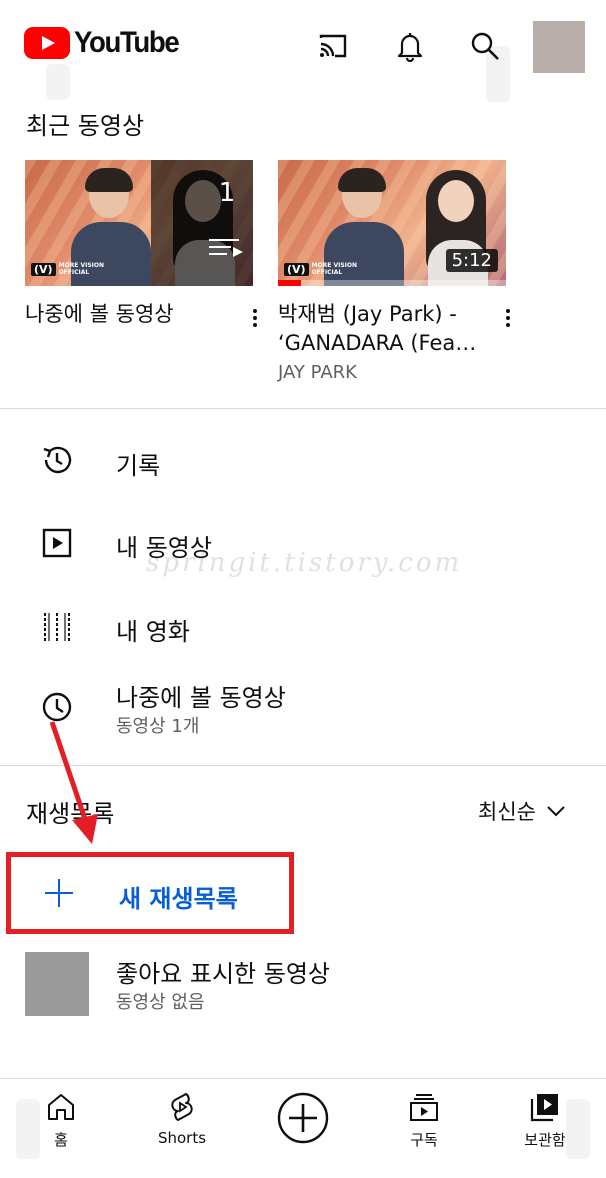 The image size is (606, 1178). Describe the element at coordinates (158, 726) in the screenshot. I see `menu-sublabel: 동영상 1개` at that location.